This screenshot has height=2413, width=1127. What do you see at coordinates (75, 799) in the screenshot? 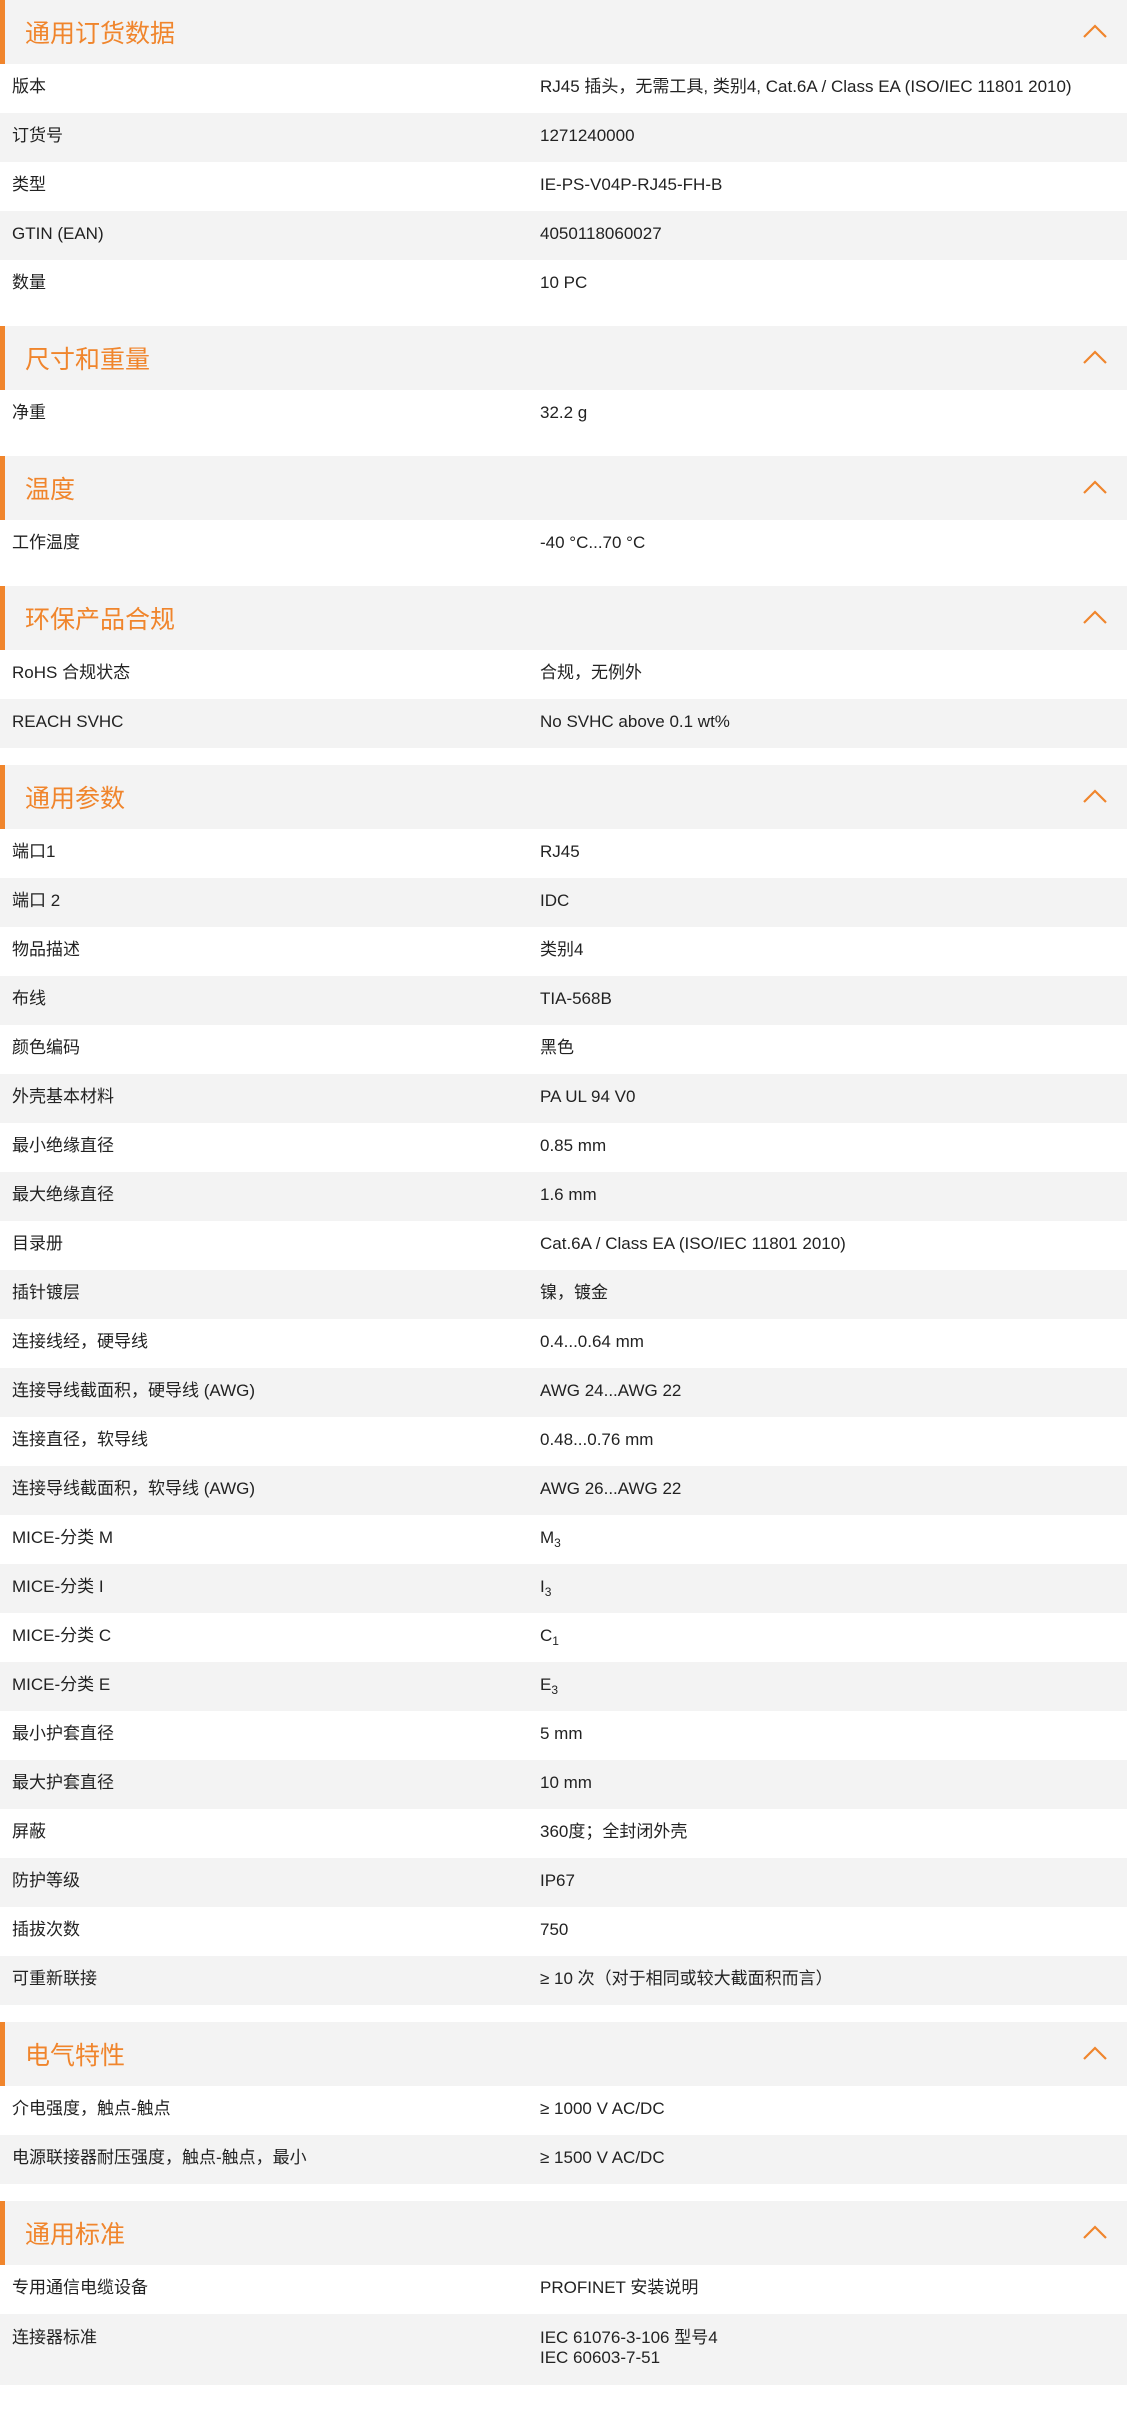
I see `section-title: 通用参数` at bounding box center [75, 799].